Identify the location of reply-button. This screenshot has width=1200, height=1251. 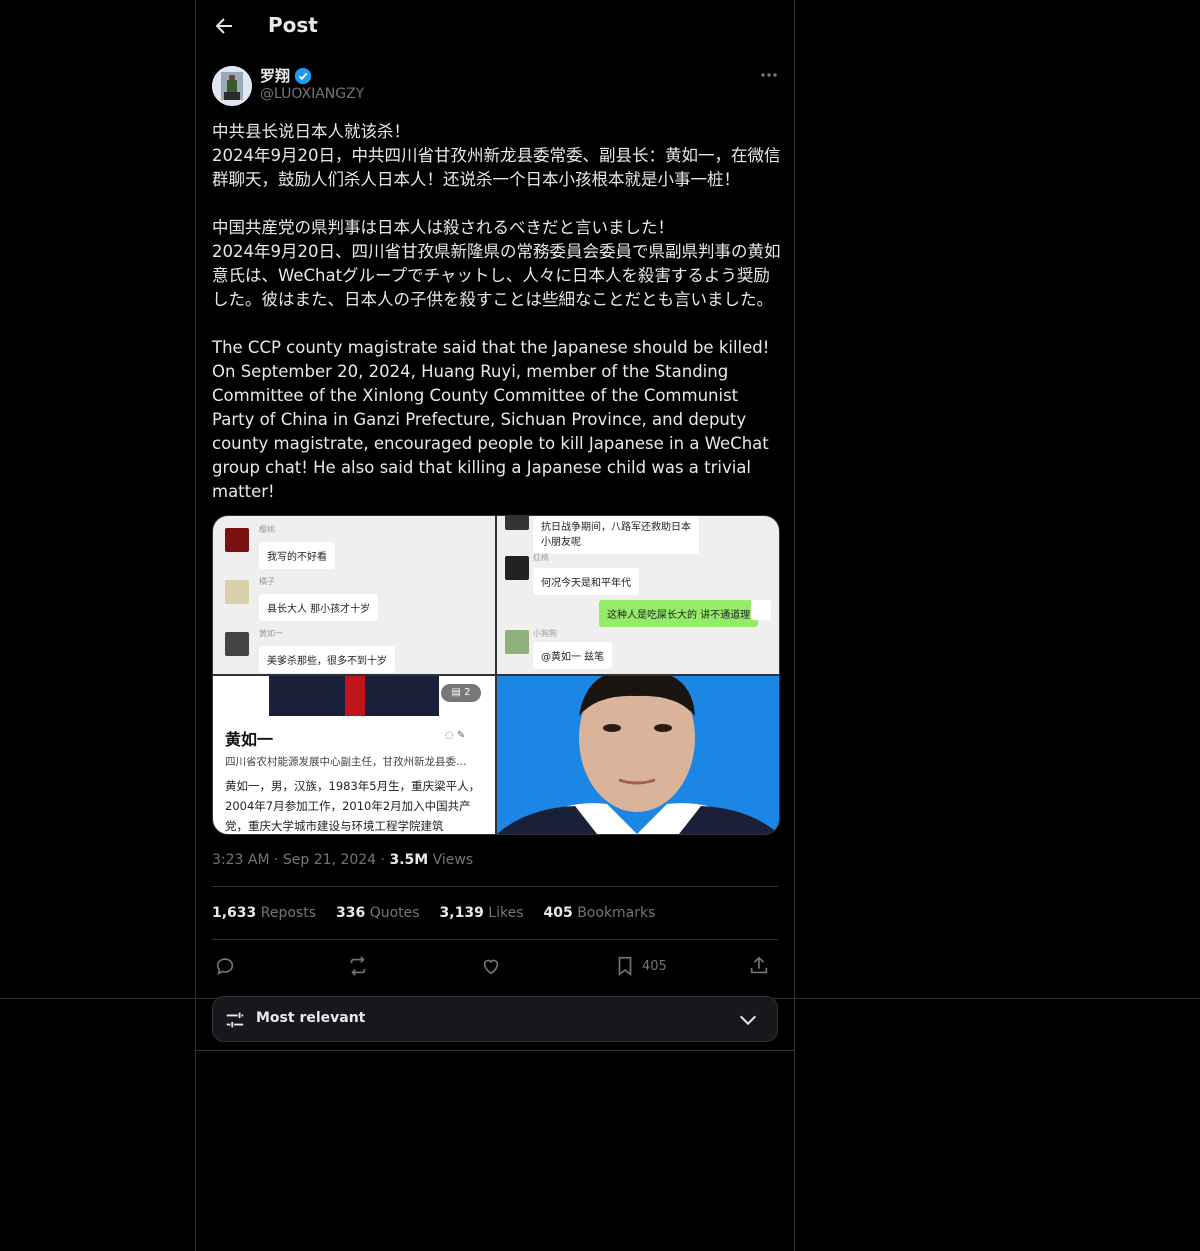
(225, 966).